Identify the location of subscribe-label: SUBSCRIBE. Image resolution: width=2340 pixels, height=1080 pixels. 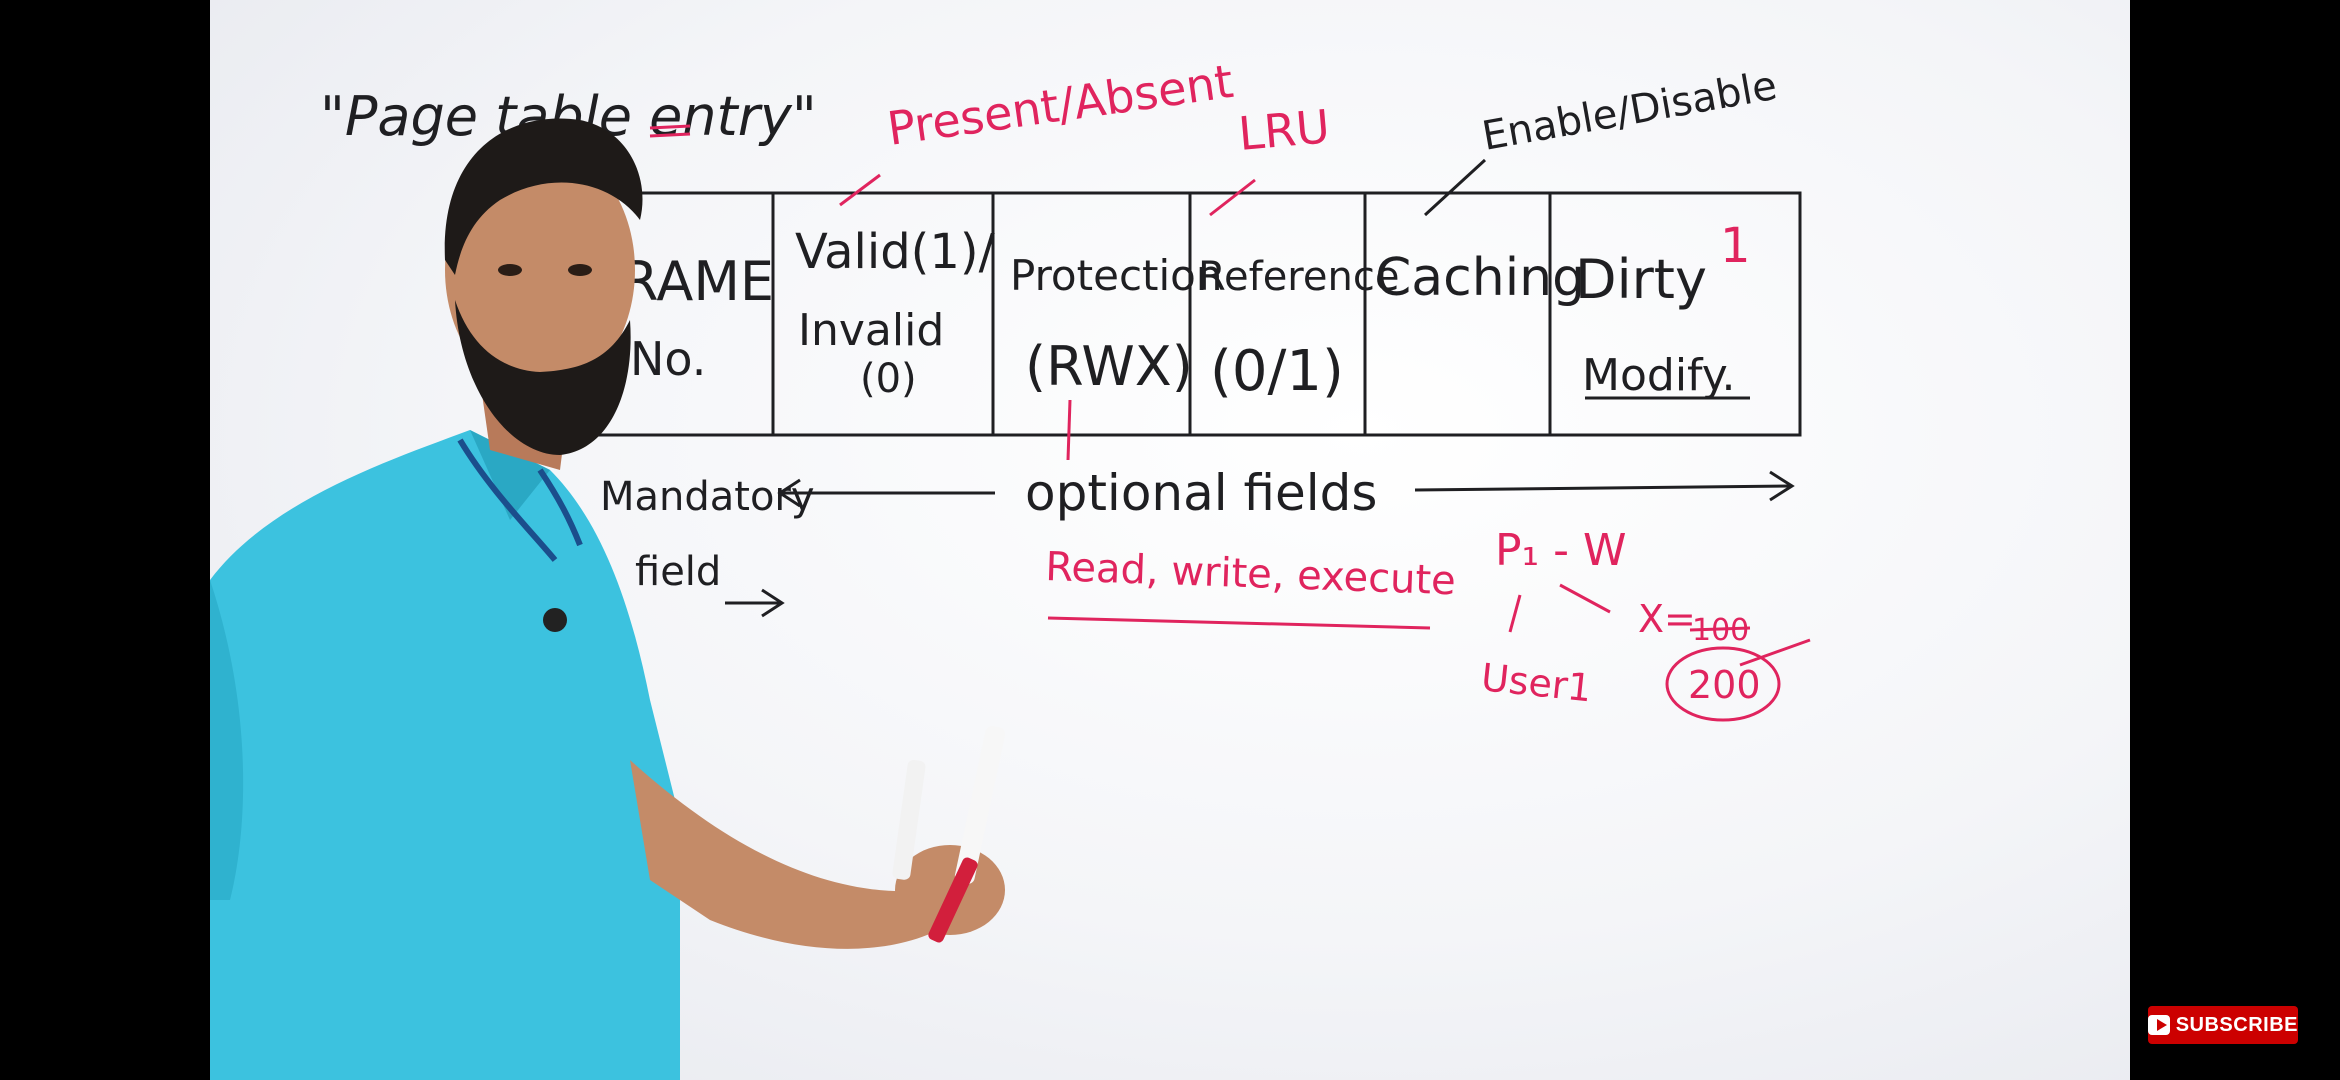
(2236, 1024).